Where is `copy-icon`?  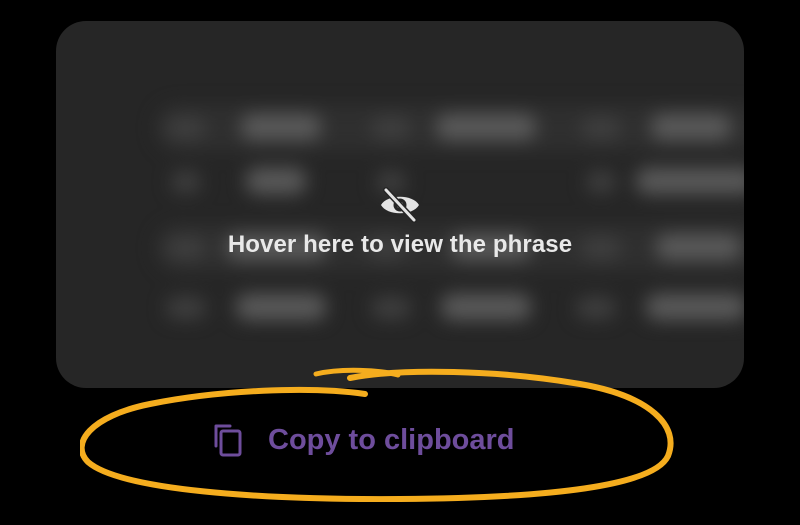
copy-icon is located at coordinates (228, 440).